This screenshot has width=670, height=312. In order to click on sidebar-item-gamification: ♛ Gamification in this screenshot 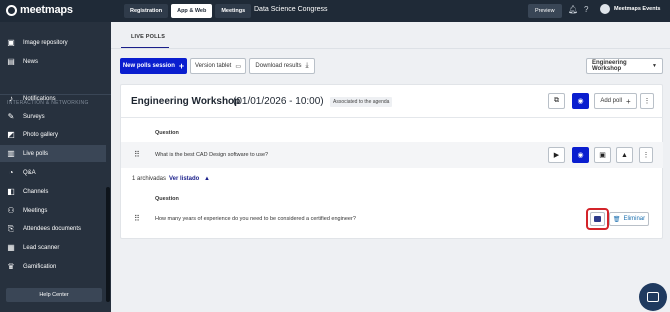, I will do `click(53, 266)`.